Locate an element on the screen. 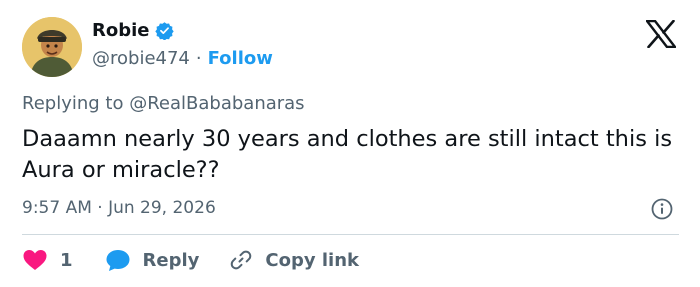 This screenshot has height=287, width=700. author-handle-row: @robie474 · Follow is located at coordinates (182, 58).